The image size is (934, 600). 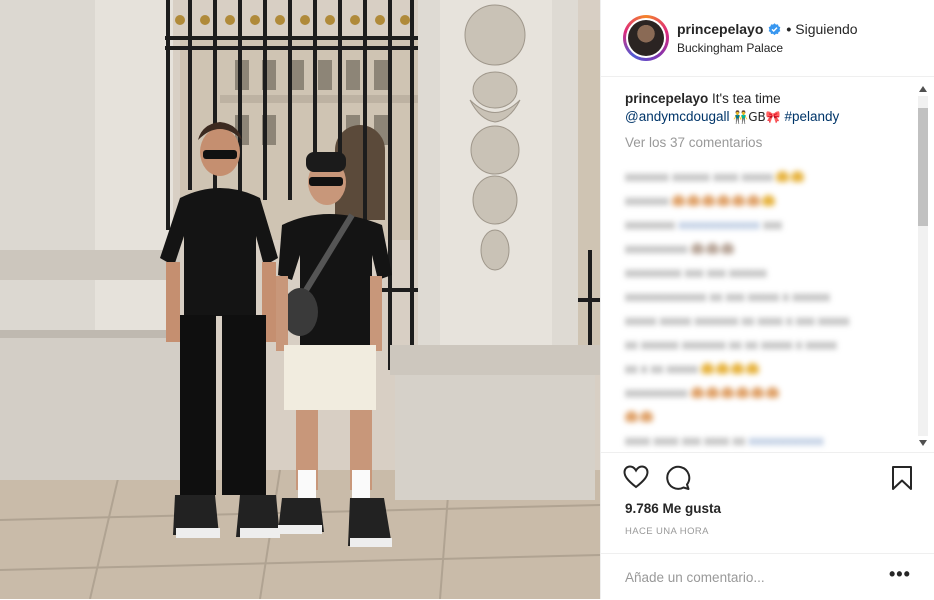 What do you see at coordinates (677, 116) in the screenshot?
I see `caption-mention: @andymcdougall` at bounding box center [677, 116].